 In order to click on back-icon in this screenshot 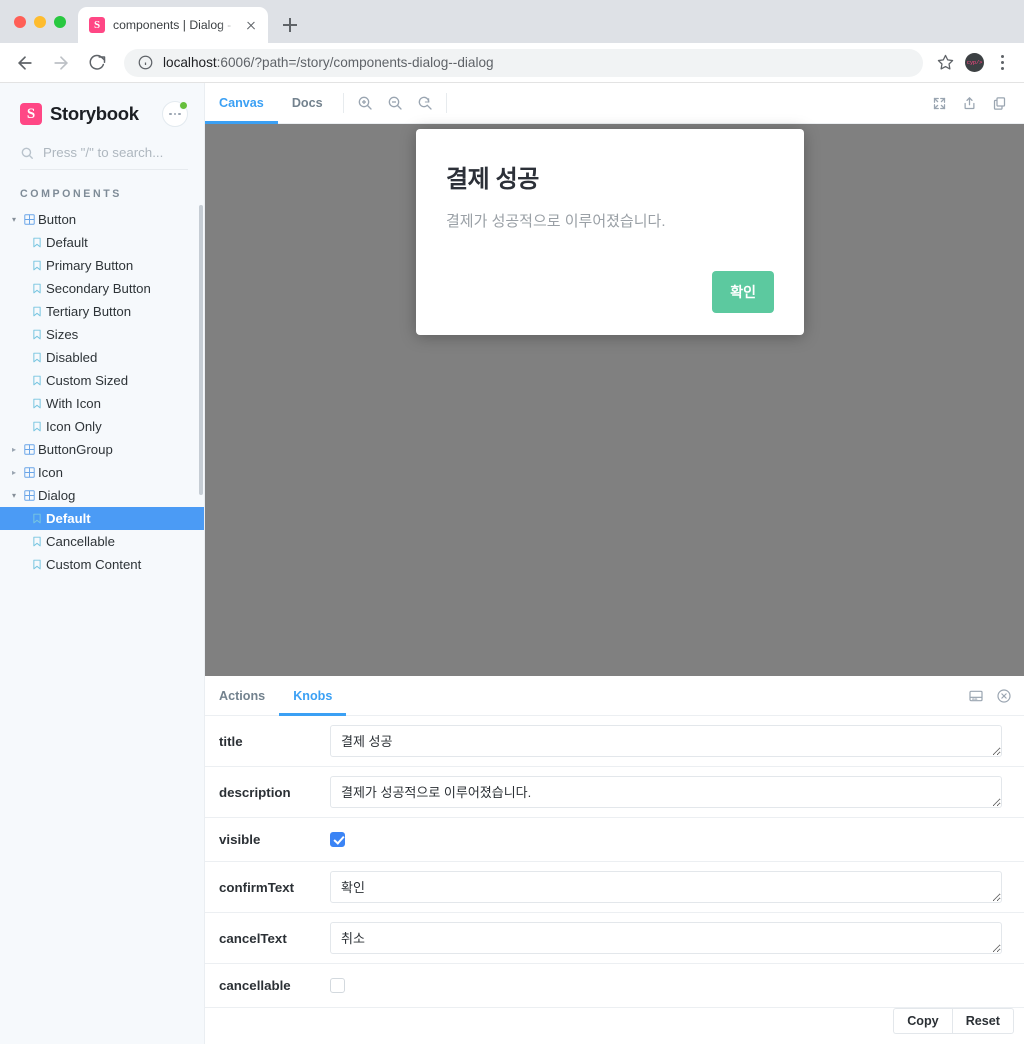, I will do `click(25, 63)`.